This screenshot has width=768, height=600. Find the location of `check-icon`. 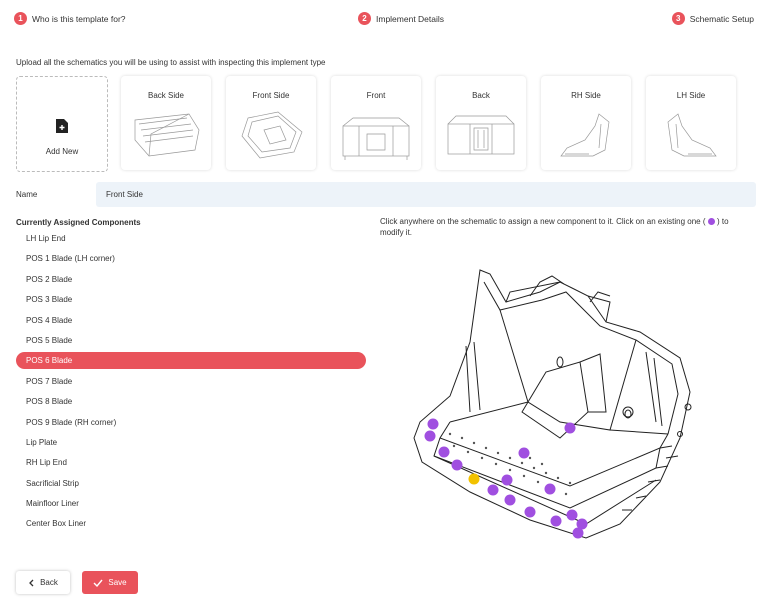

check-icon is located at coordinates (98, 583).